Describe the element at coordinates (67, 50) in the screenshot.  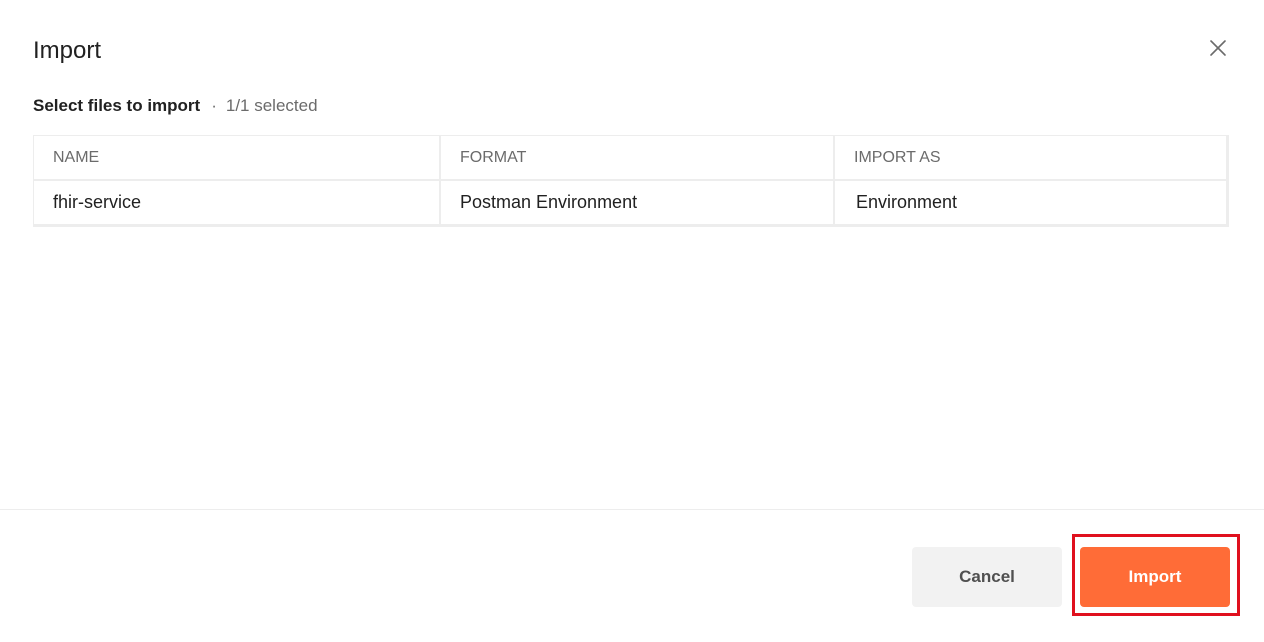
I see `dialog-title: Import` at that location.